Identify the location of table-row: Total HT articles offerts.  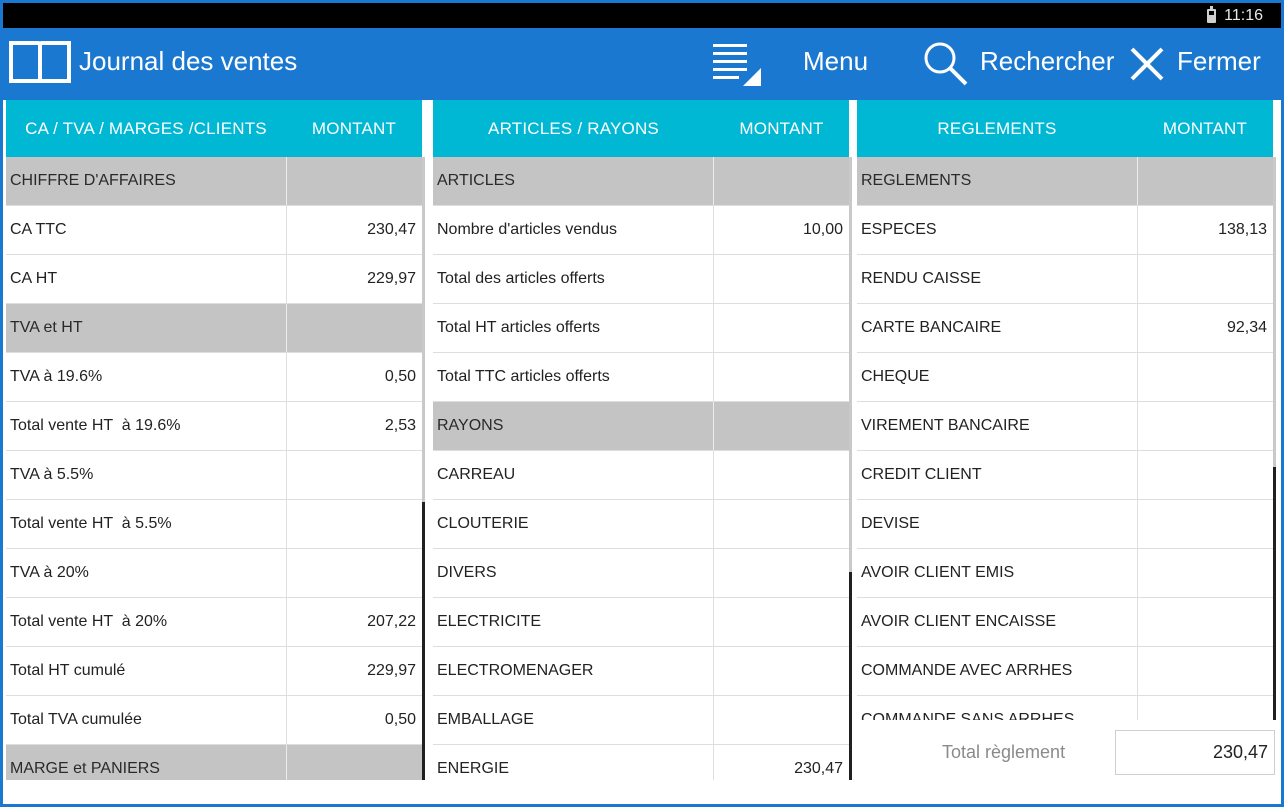
(641, 328).